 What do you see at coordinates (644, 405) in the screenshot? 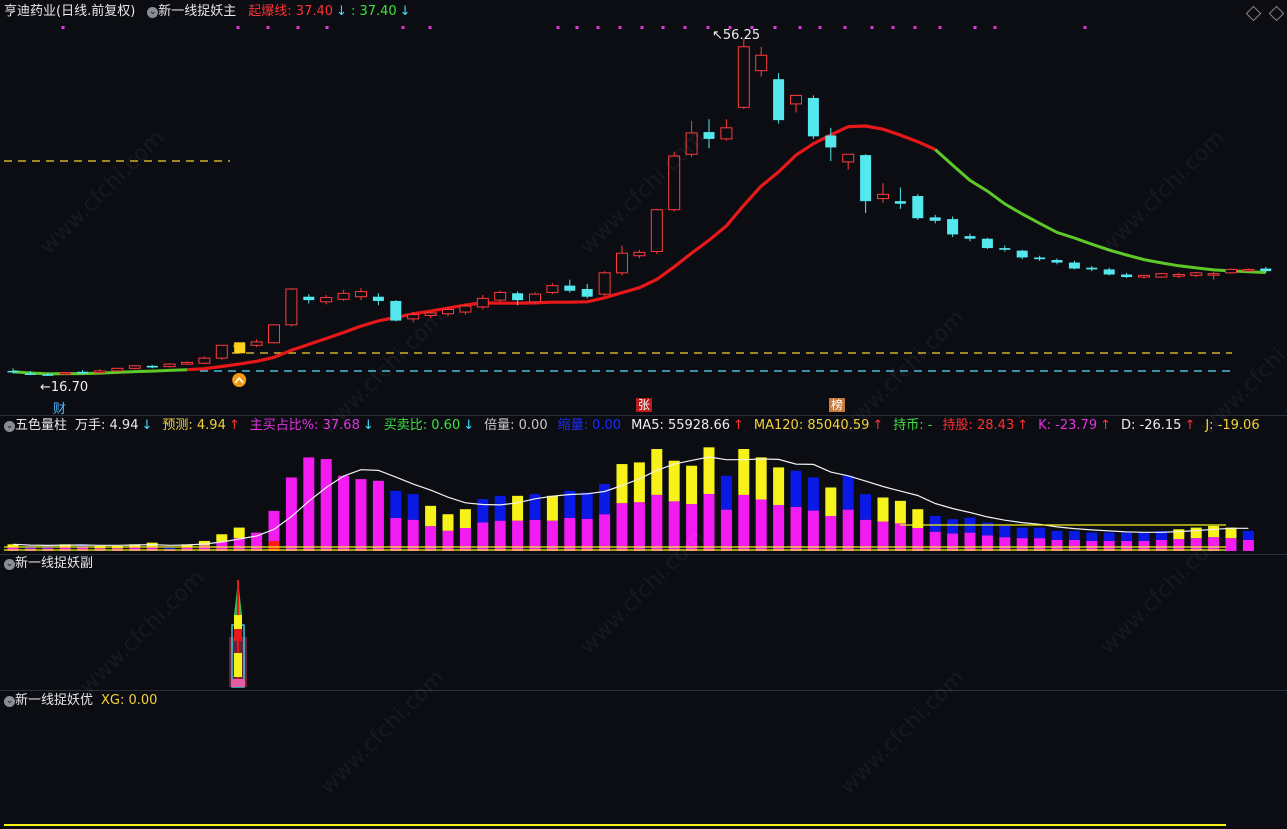
I see `marker-zhang: 张` at bounding box center [644, 405].